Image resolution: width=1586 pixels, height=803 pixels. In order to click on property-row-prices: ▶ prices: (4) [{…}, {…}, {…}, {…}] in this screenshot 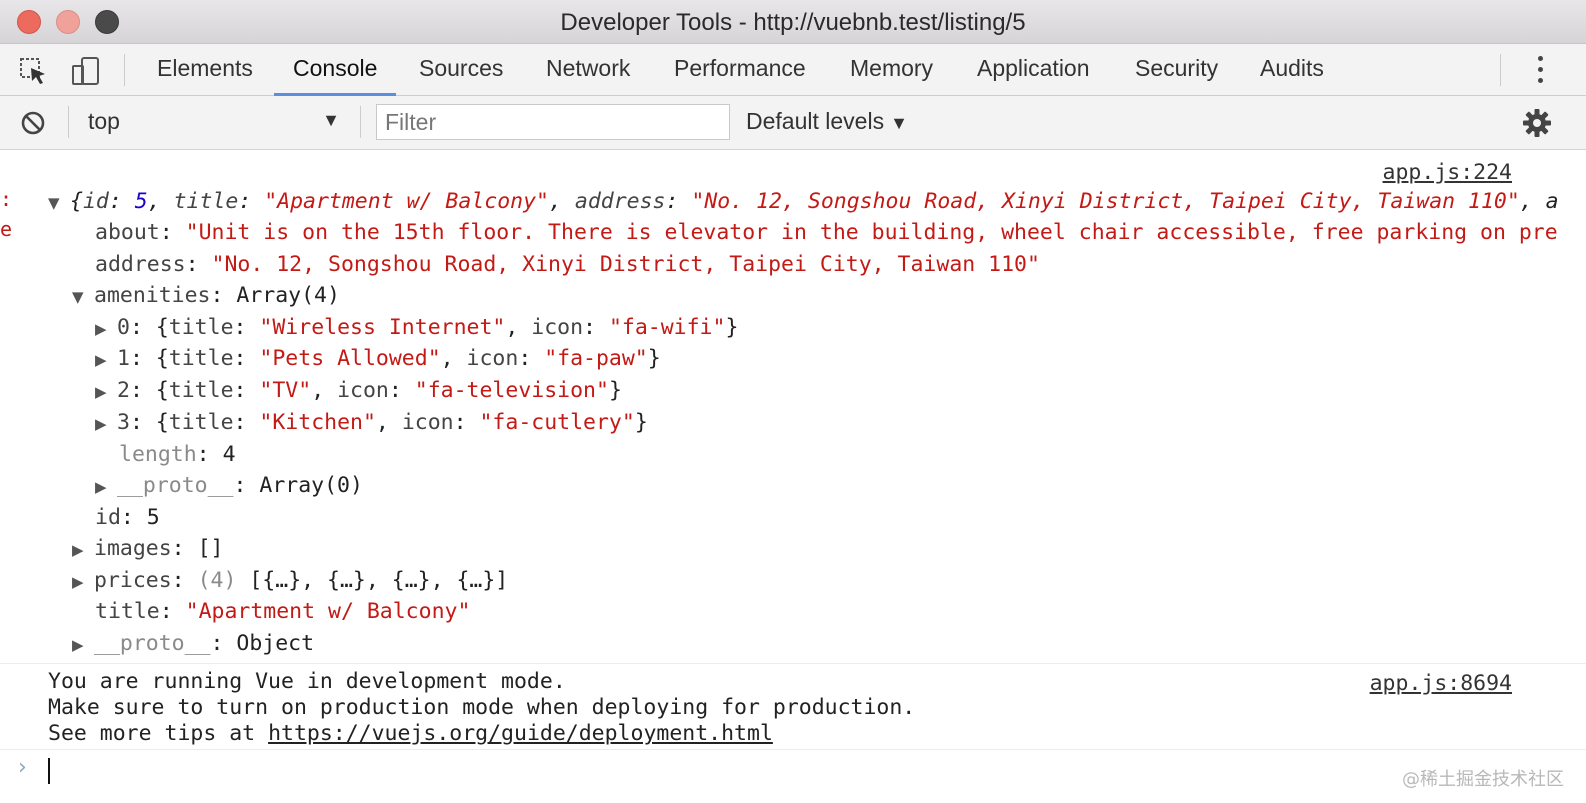, I will do `click(290, 581)`.